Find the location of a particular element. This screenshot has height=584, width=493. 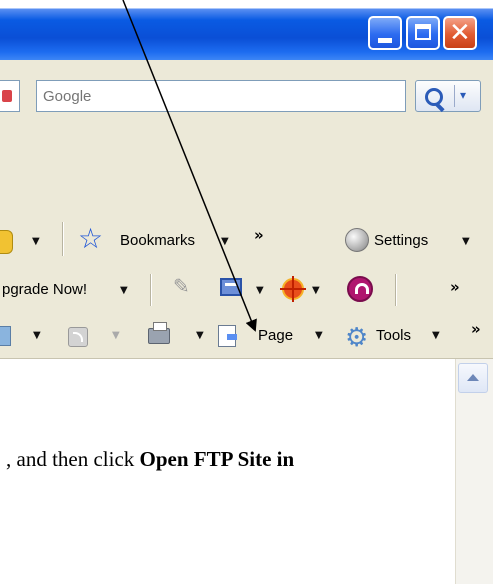

page-icon is located at coordinates (227, 336).